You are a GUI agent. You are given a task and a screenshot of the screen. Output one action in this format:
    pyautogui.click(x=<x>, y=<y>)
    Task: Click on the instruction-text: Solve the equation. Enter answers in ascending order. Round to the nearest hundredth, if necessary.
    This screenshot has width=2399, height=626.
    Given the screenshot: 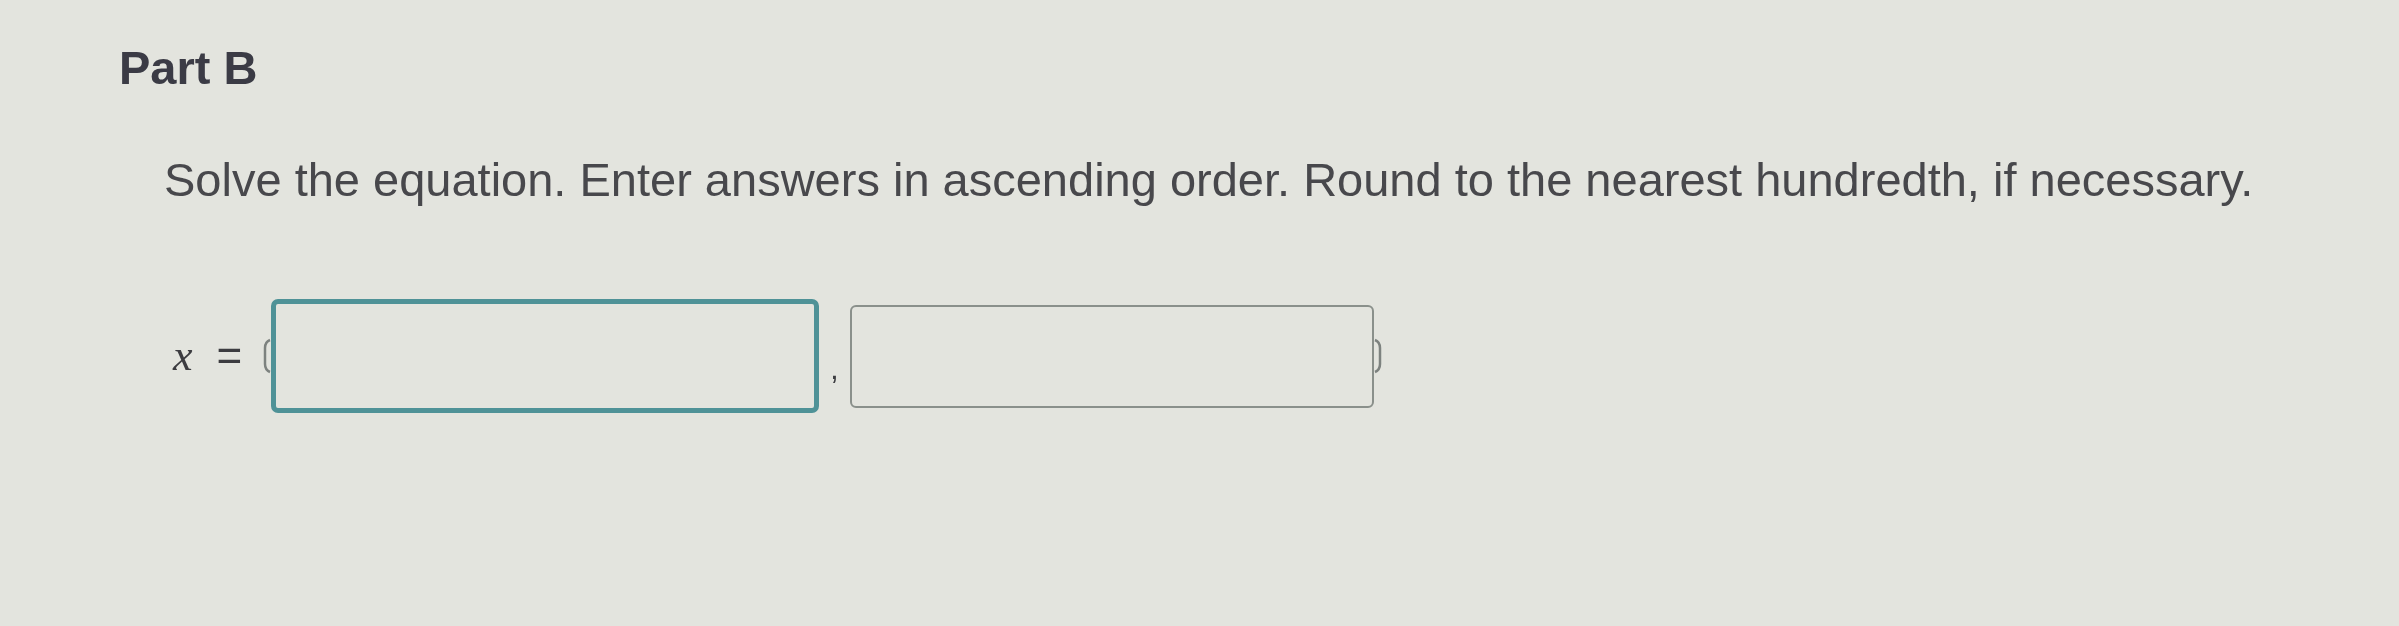 What is the action you would take?
    pyautogui.click(x=1209, y=180)
    